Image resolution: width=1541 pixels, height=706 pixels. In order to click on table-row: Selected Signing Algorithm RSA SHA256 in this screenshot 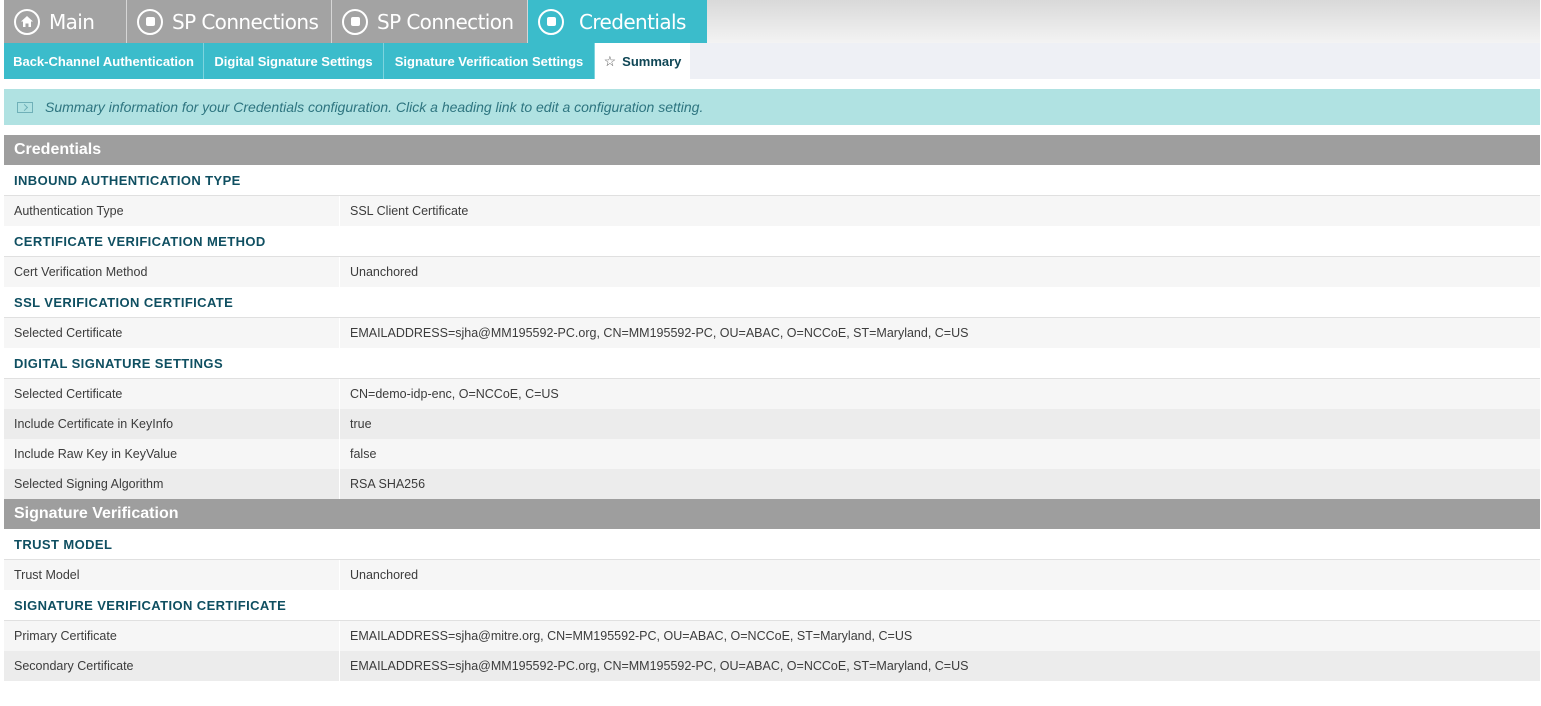, I will do `click(772, 484)`.